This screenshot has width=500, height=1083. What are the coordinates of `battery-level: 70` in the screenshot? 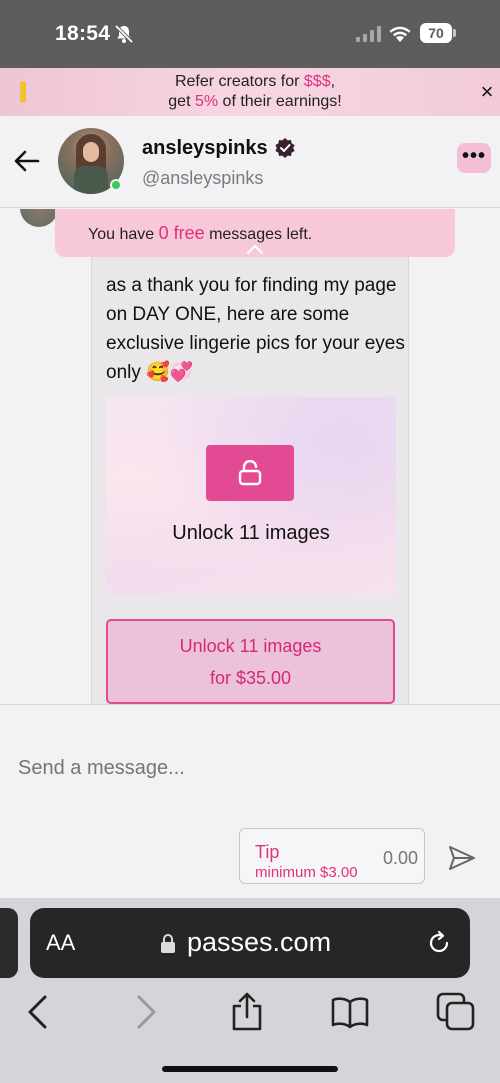 It's located at (436, 33).